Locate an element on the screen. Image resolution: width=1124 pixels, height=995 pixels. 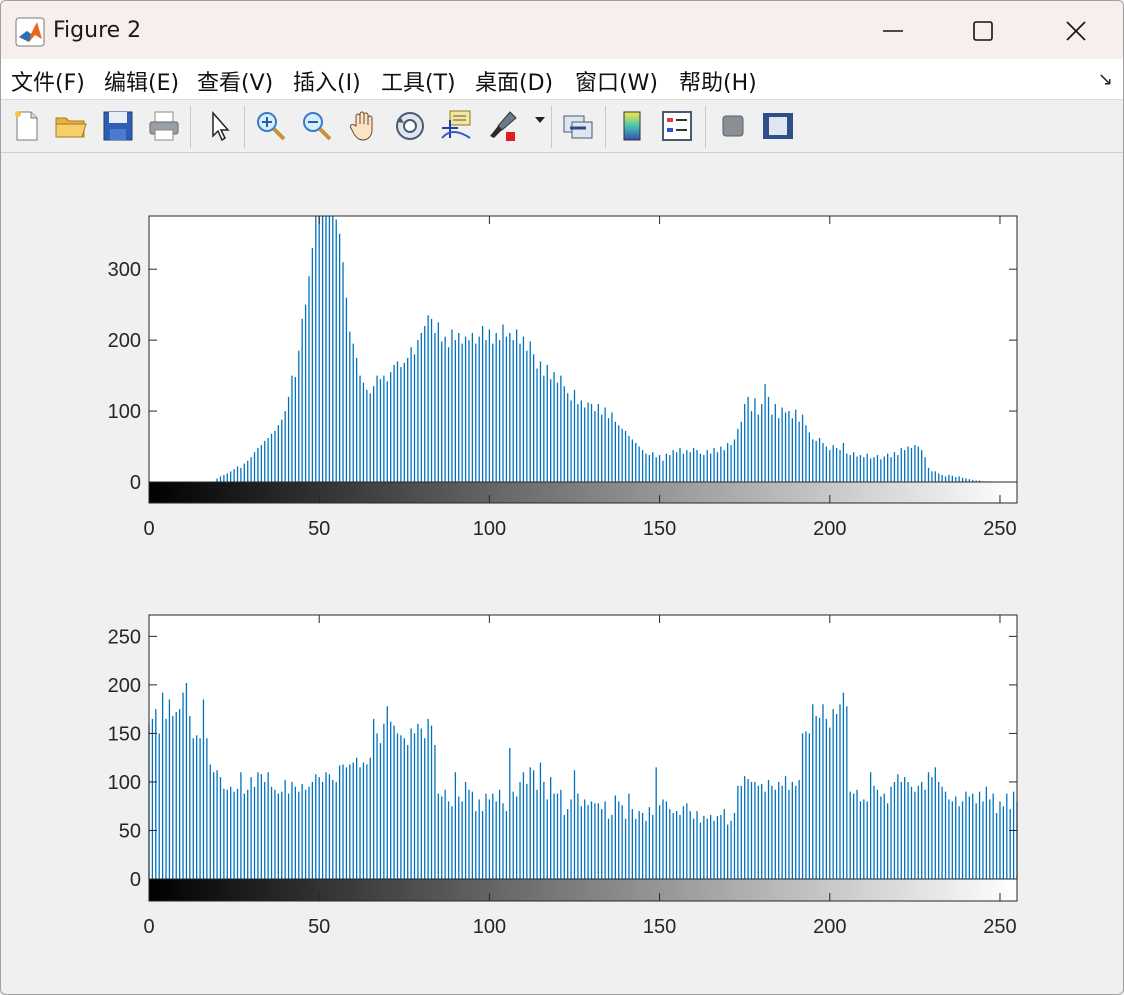
y-tick-label: 250 is located at coordinates (124, 637).